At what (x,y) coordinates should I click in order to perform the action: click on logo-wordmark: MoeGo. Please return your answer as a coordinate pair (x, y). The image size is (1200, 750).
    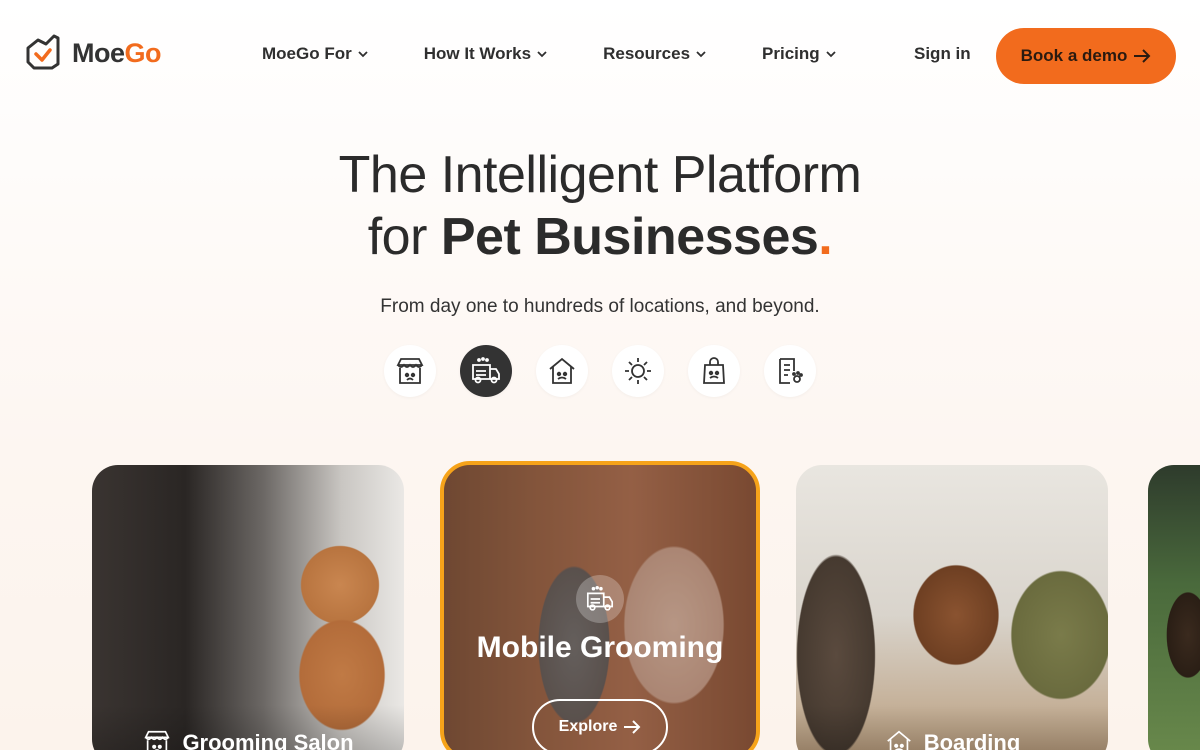
    Looking at the image, I should click on (116, 52).